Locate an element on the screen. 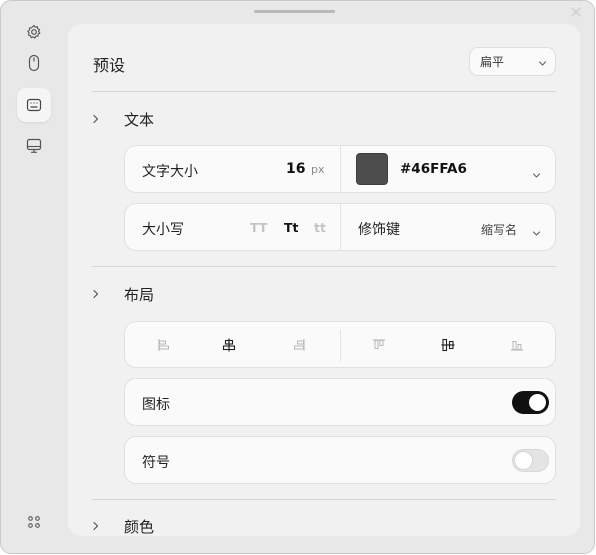 The image size is (596, 555). font-size-color-card: 文字大小 16 px #46FFA6 is located at coordinates (340, 169).